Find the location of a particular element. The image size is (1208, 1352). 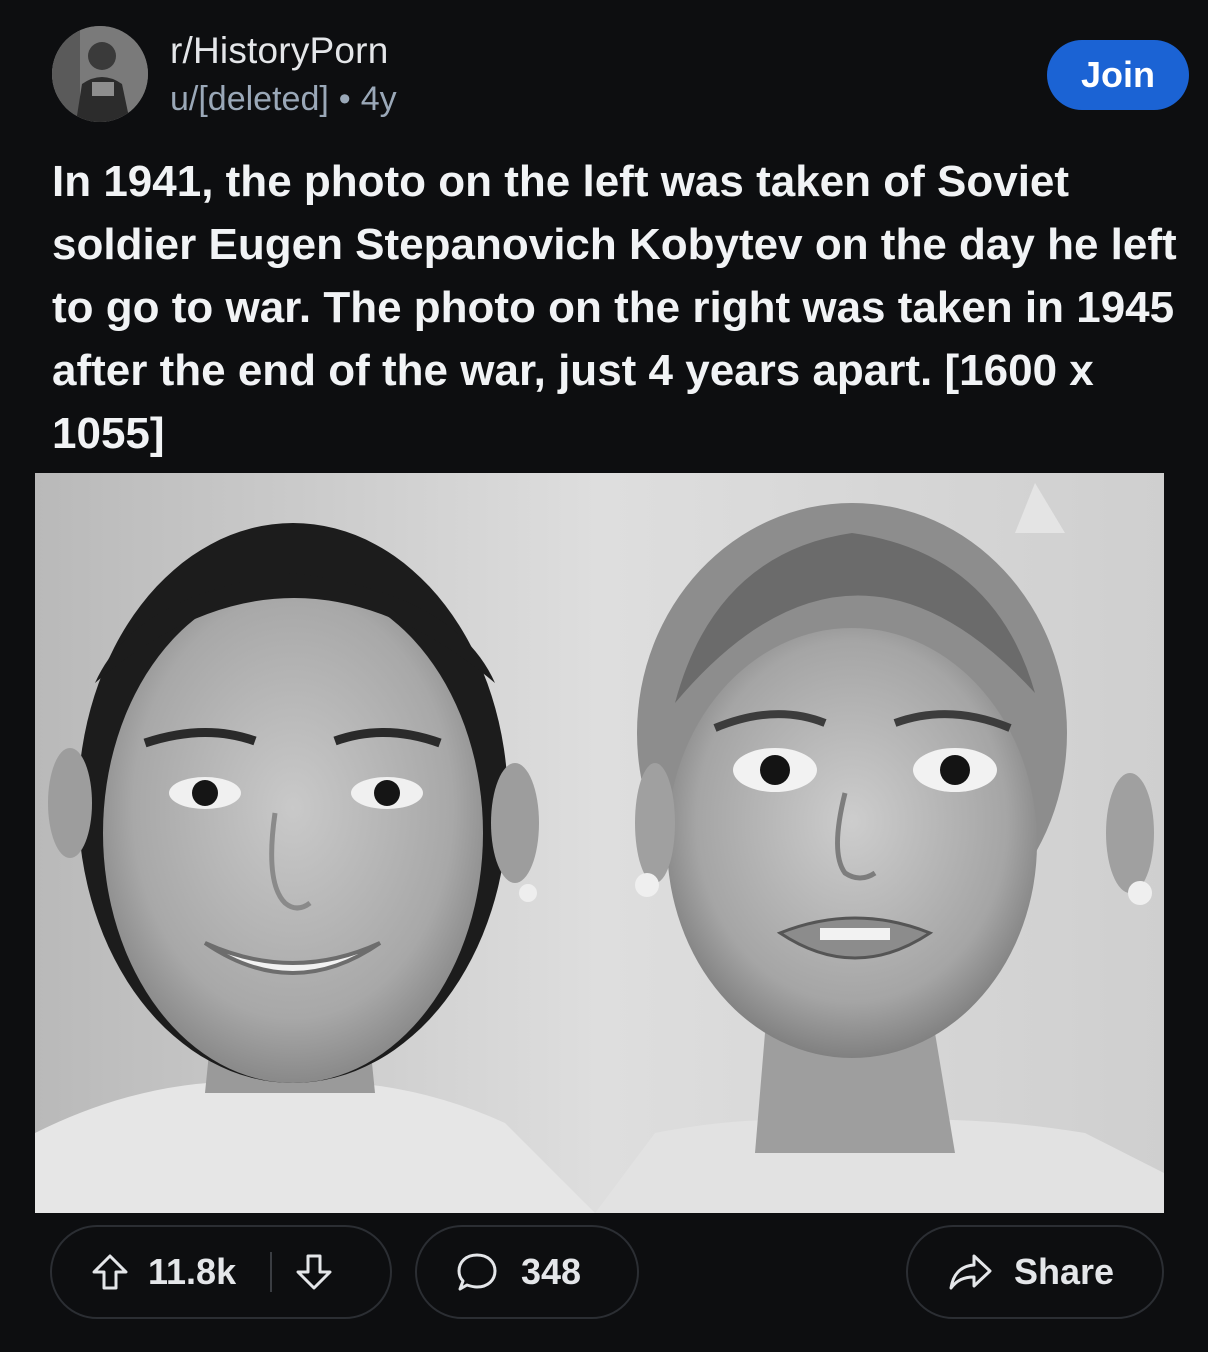

comment-count: 348 is located at coordinates (551, 1271).